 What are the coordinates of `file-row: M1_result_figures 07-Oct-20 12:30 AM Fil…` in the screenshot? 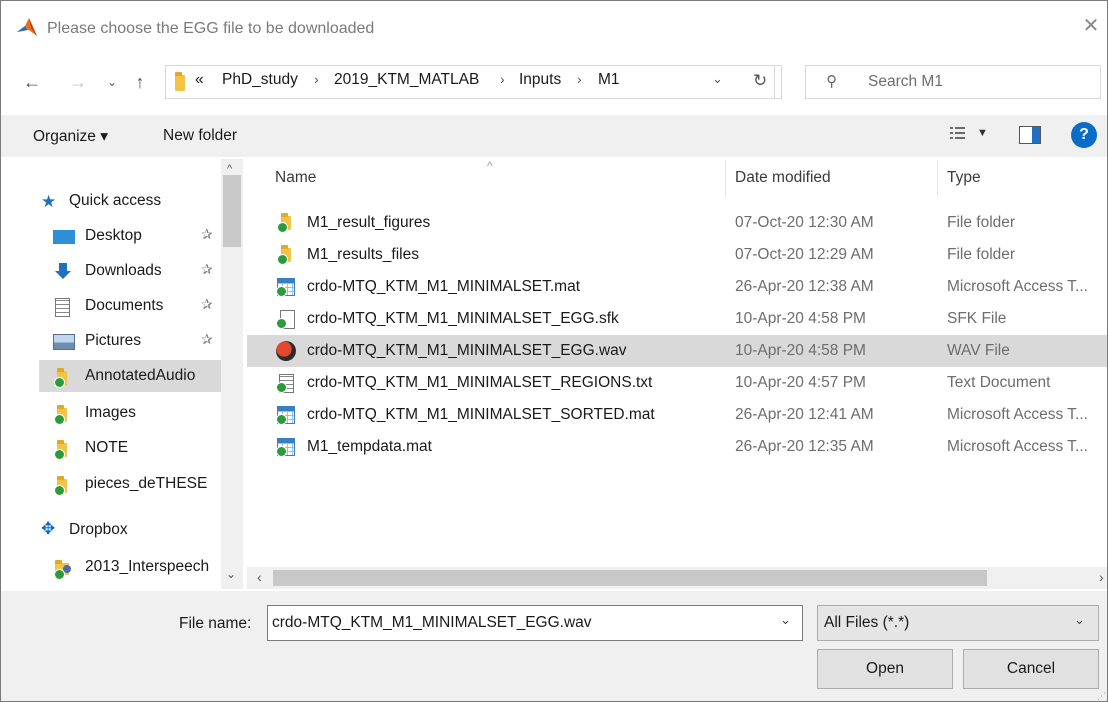 It's located at (677, 223).